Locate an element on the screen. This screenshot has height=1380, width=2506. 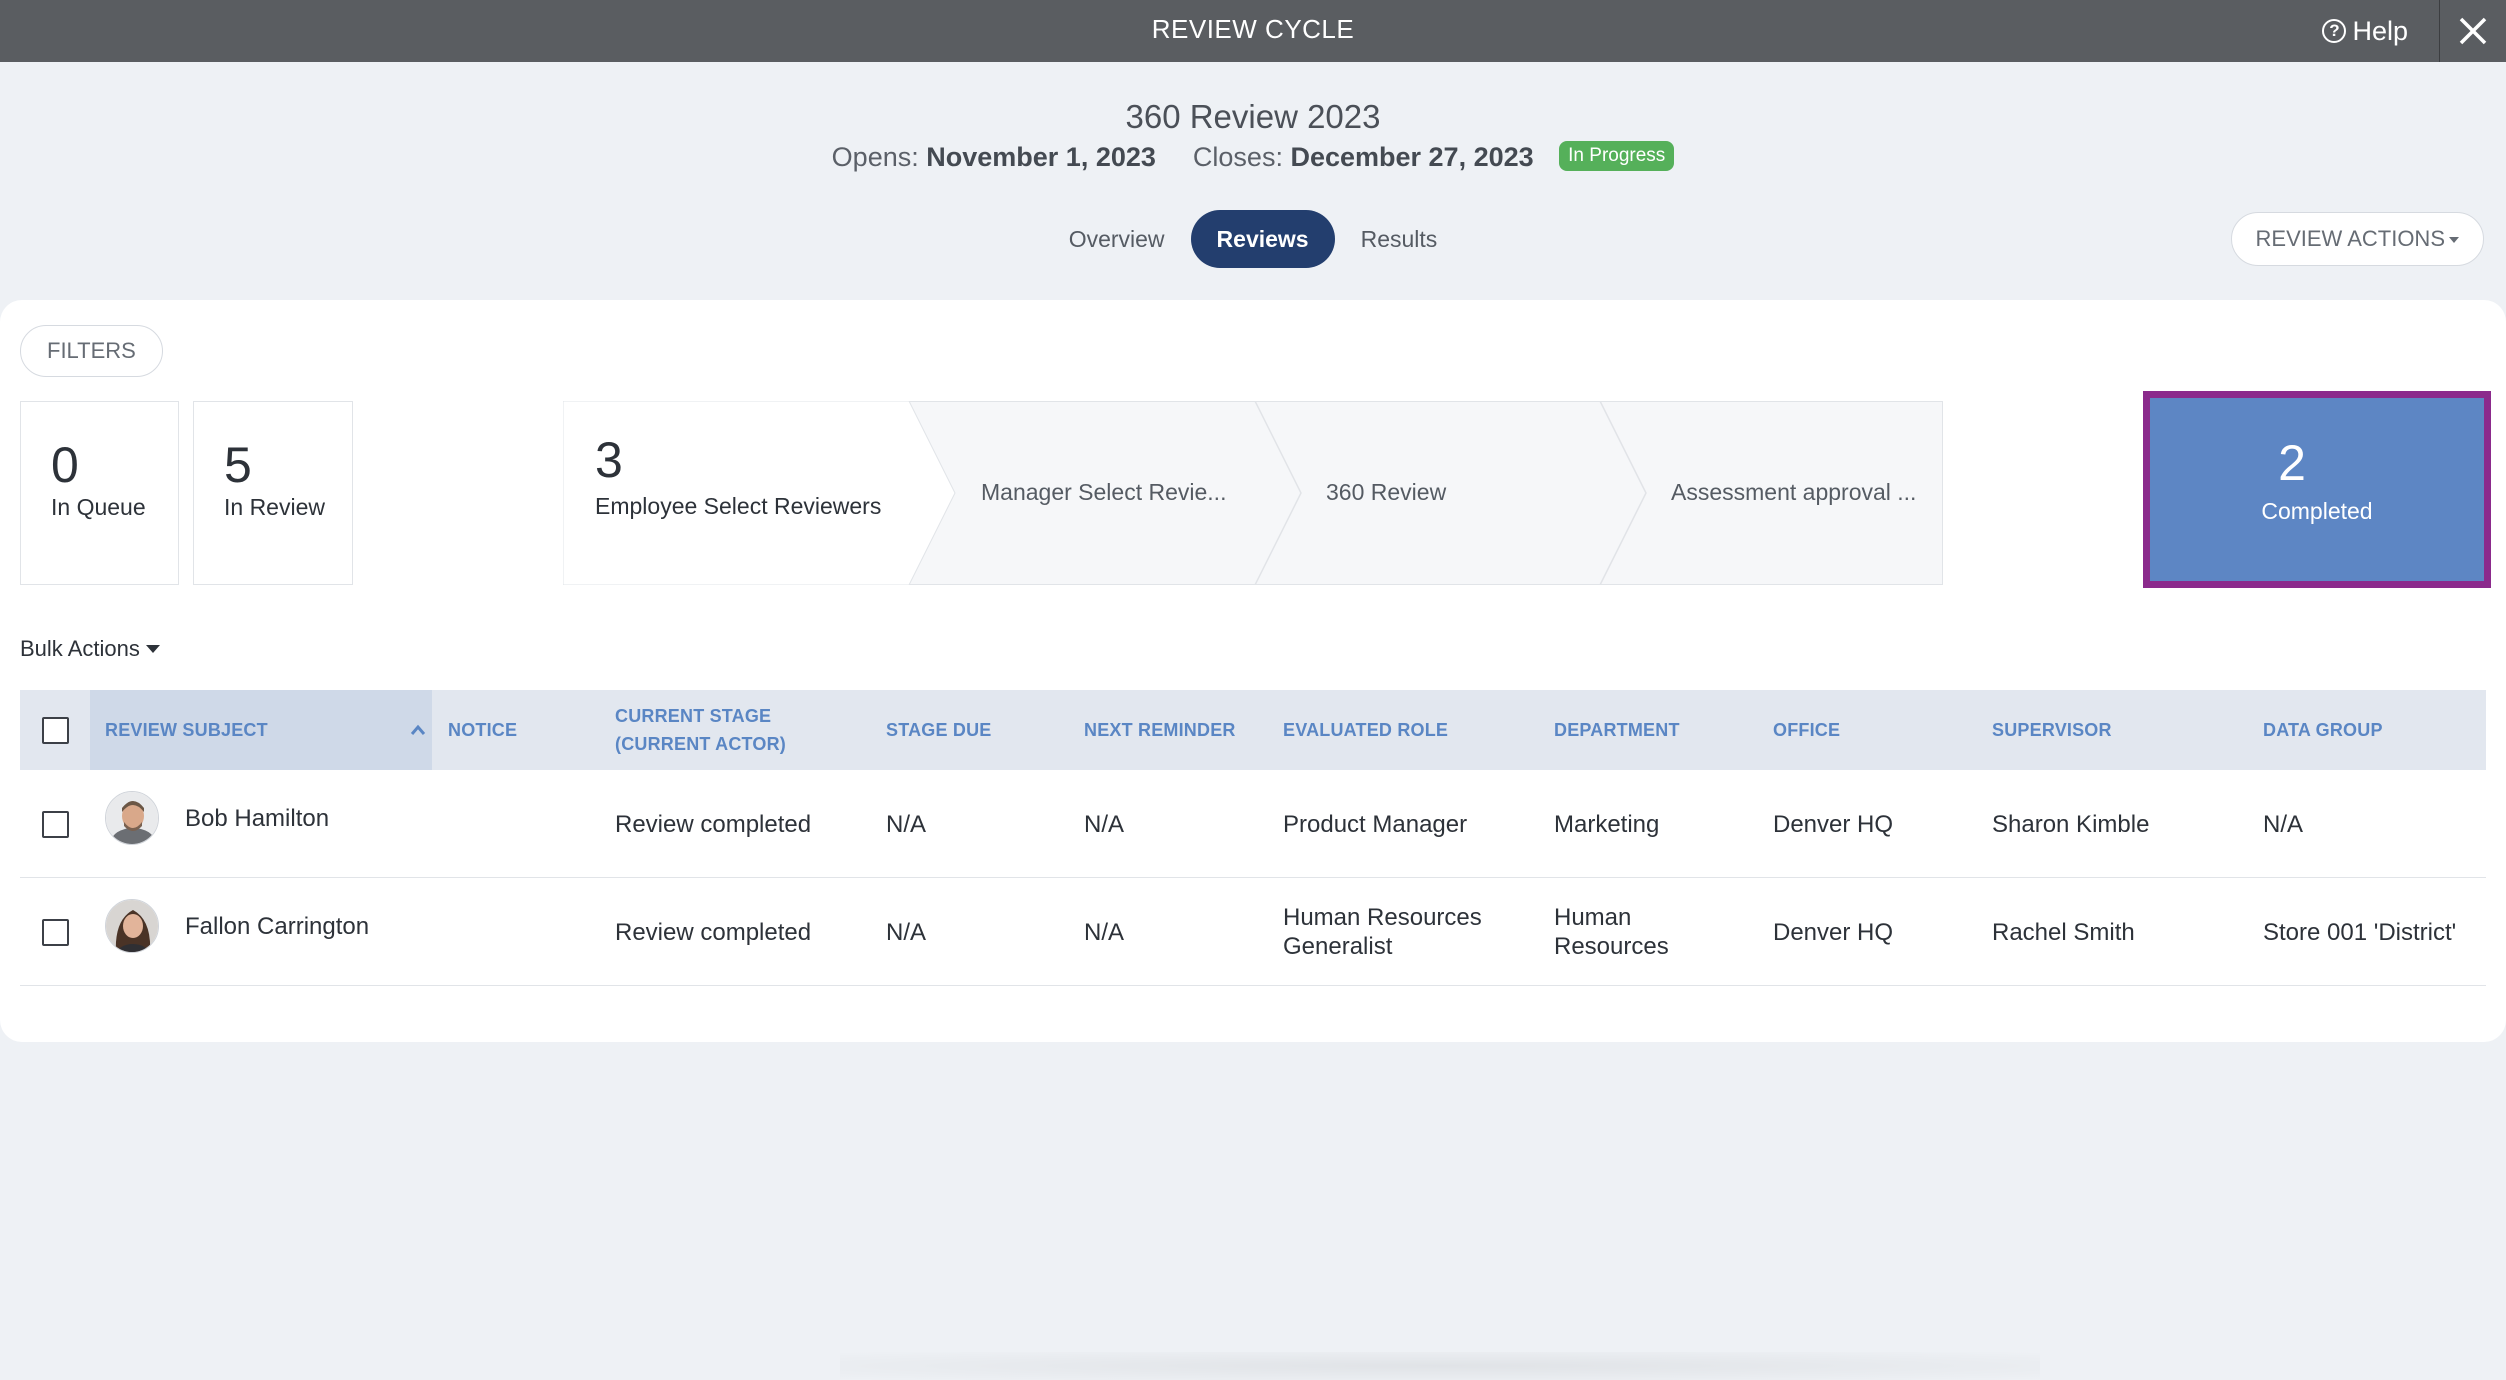
closes-date: December 27, 2023 is located at coordinates (1412, 157).